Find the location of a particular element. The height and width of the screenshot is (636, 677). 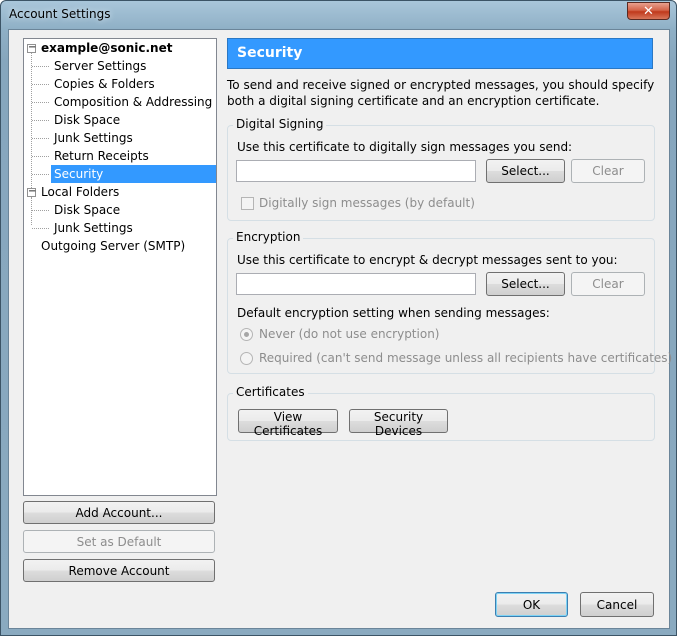

ok-button: OK is located at coordinates (531, 604).